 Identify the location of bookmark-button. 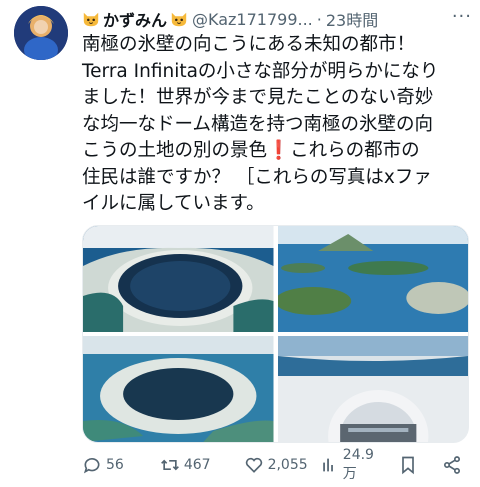
(410, 465).